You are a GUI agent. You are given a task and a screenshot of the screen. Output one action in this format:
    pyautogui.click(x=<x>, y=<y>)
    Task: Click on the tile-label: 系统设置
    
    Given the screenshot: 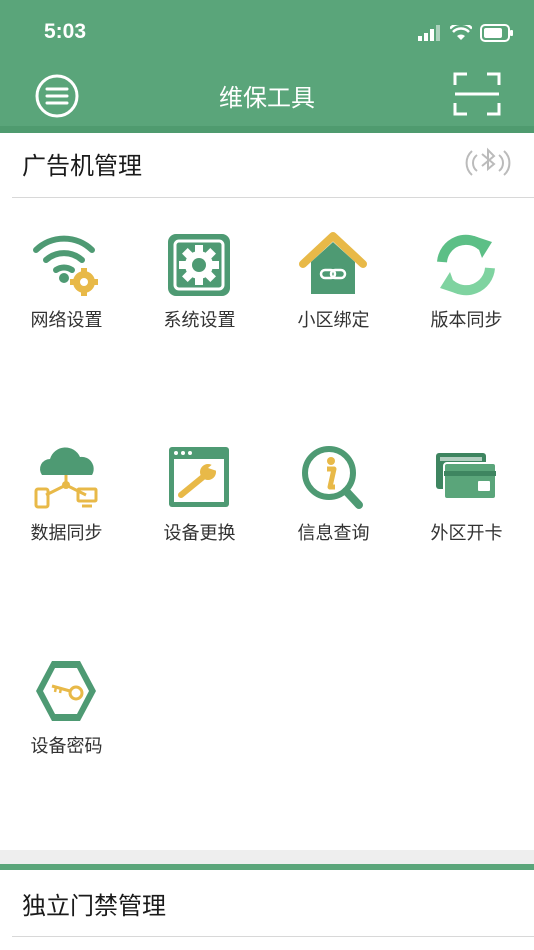 What is the action you would take?
    pyautogui.click(x=199, y=320)
    